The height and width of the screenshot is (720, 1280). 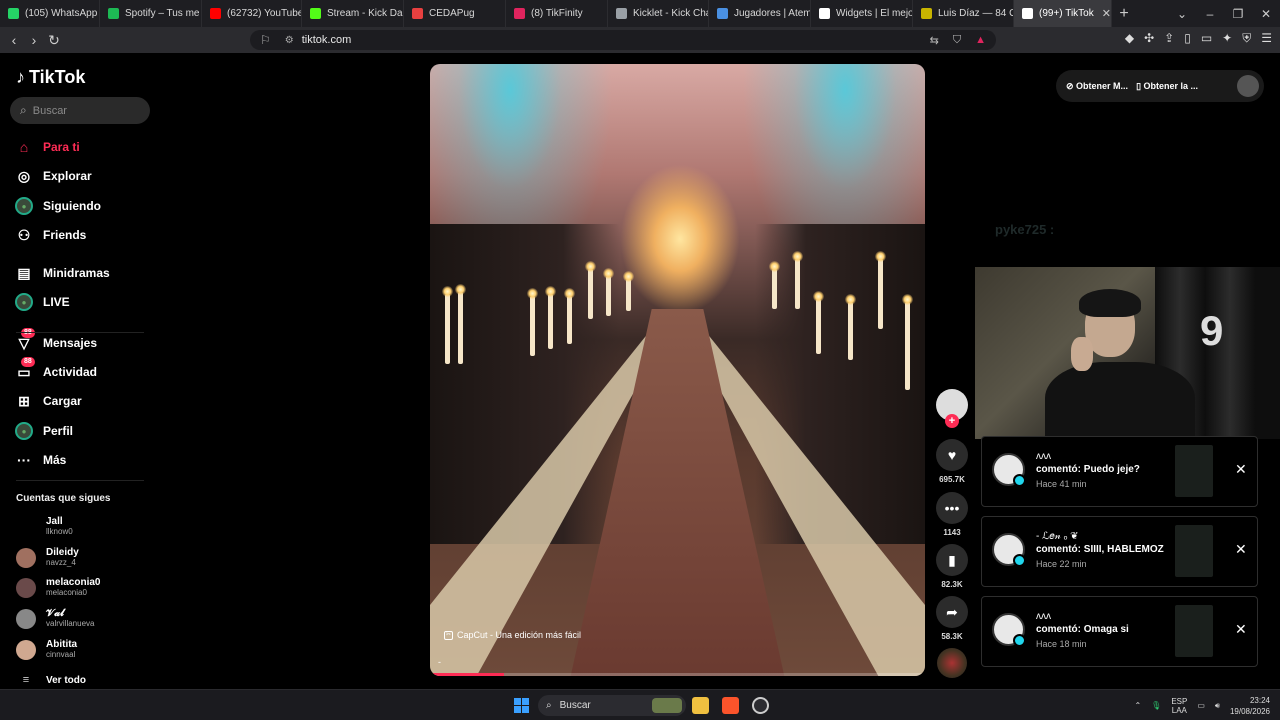 I want to click on maximize-button: ❐, so click(x=1238, y=14).